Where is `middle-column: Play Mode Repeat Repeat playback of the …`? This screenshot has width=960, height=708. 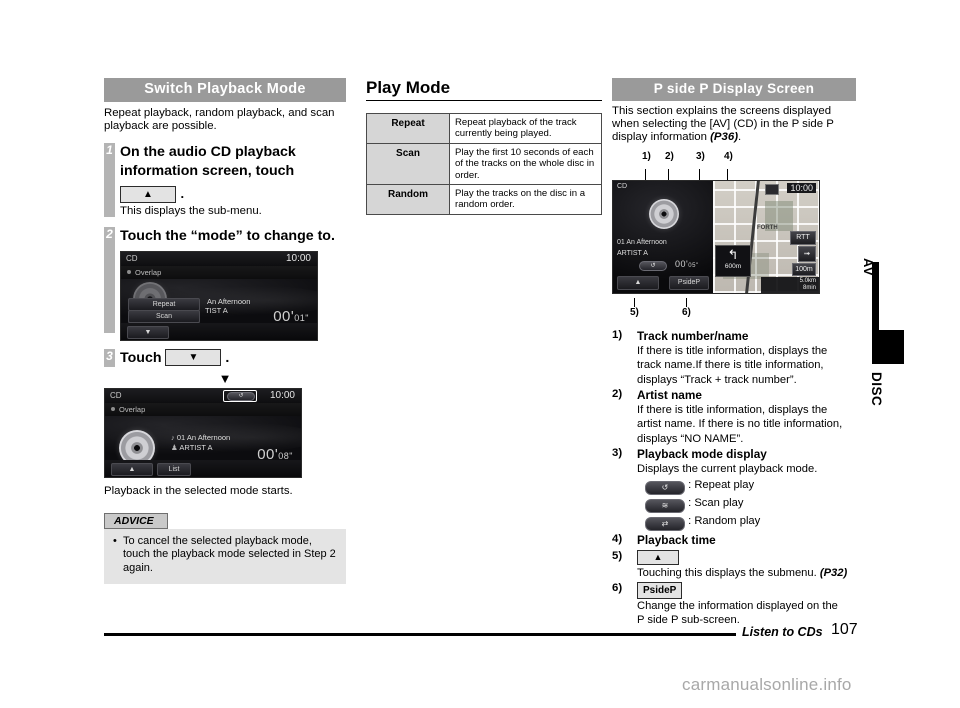 middle-column: Play Mode Repeat Repeat playback of the … is located at coordinates (484, 146).